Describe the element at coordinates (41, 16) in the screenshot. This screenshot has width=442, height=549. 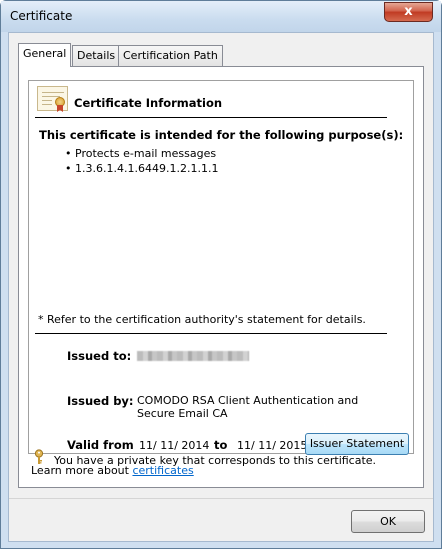
I see `window-title: Certificate` at that location.